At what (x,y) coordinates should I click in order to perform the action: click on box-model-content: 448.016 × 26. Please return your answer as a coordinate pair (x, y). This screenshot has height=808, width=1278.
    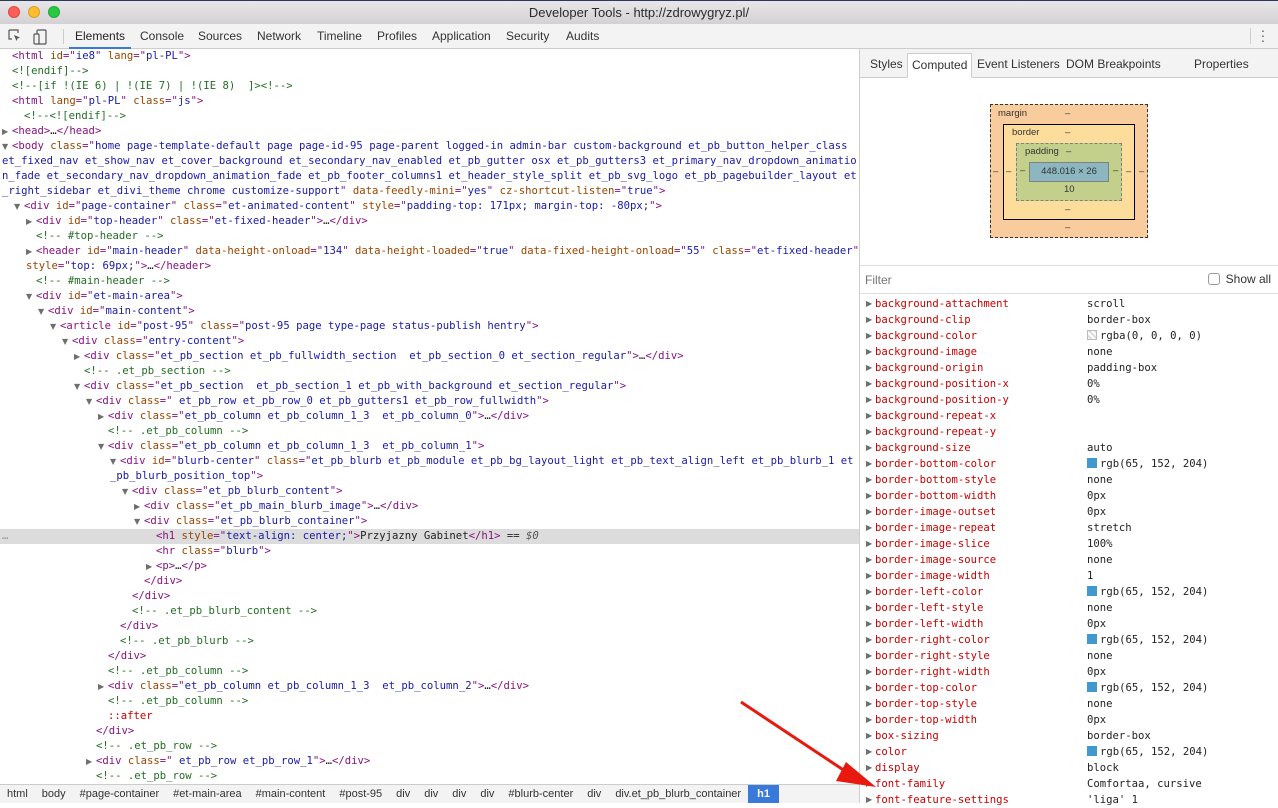
    Looking at the image, I should click on (1069, 172).